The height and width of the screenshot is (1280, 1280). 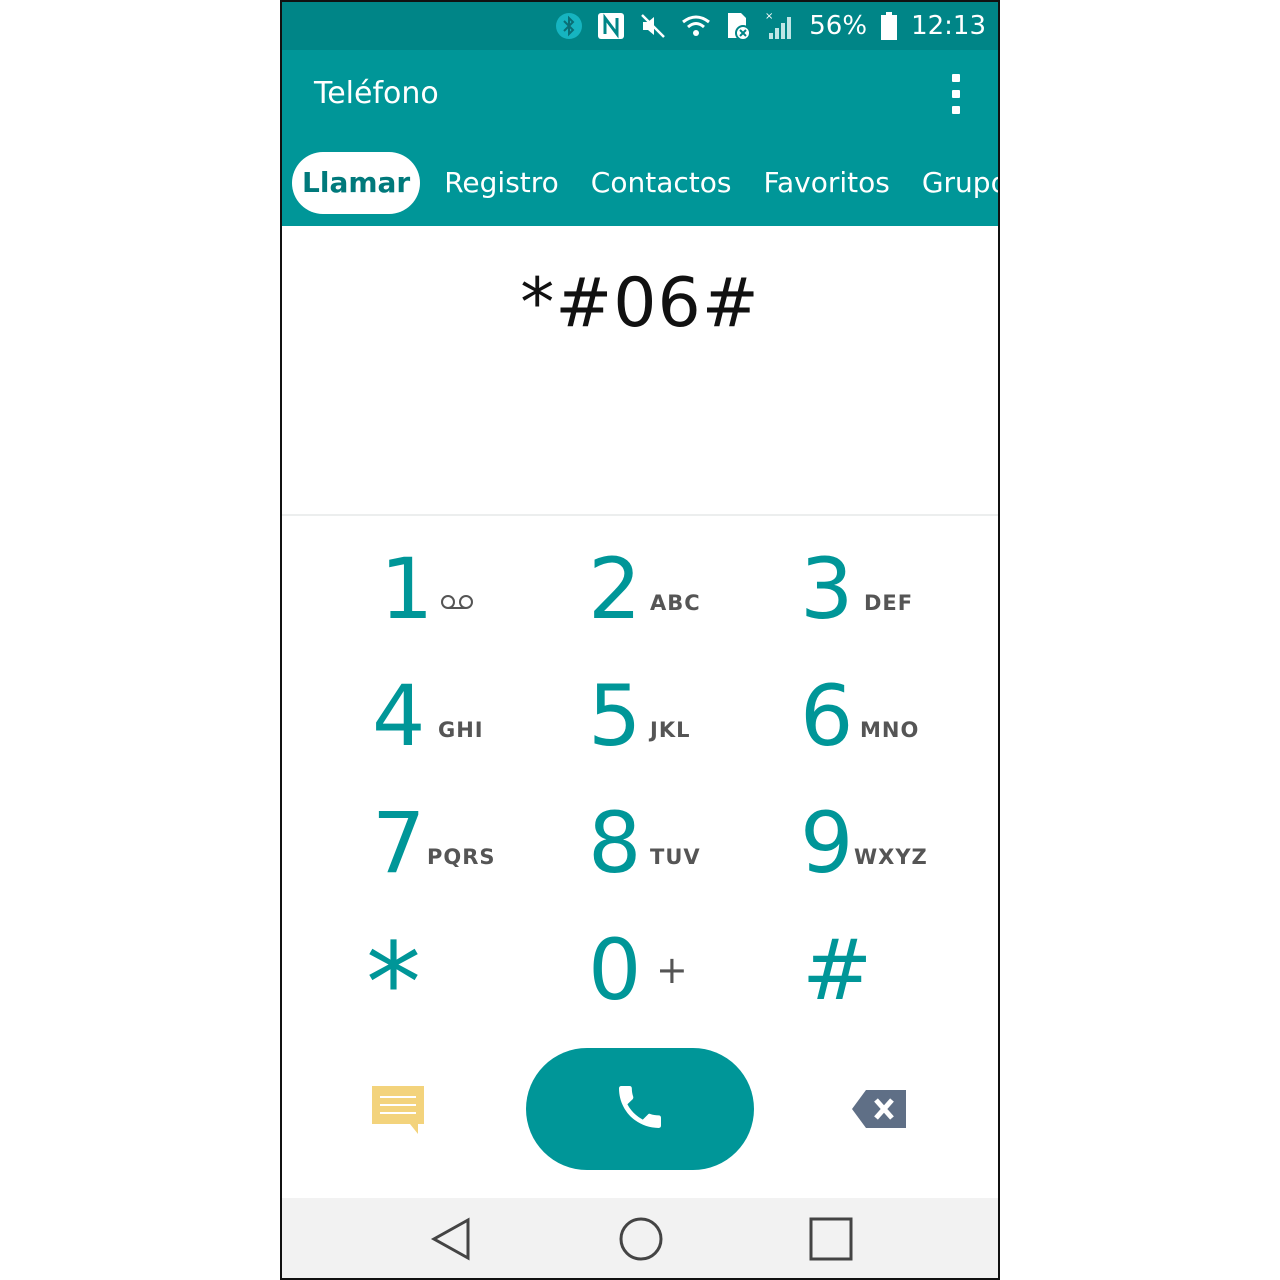 What do you see at coordinates (831, 1239) in the screenshot?
I see `recents-icon` at bounding box center [831, 1239].